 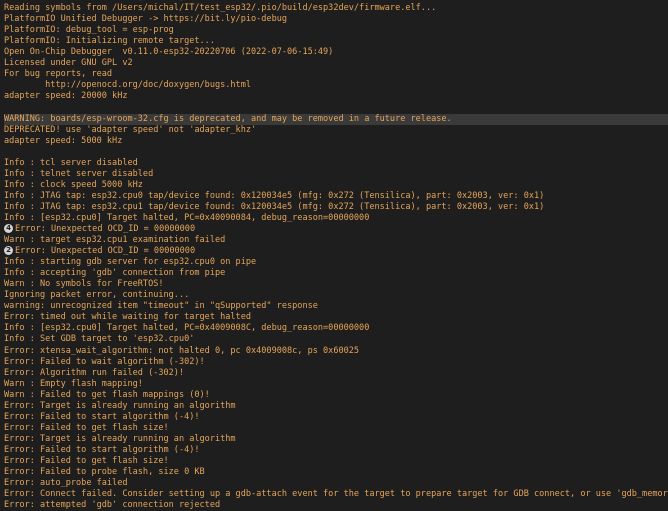 What do you see at coordinates (94, 372) in the screenshot?
I see `terminal-line-text: Error: Algorithm run failed (-302)!` at bounding box center [94, 372].